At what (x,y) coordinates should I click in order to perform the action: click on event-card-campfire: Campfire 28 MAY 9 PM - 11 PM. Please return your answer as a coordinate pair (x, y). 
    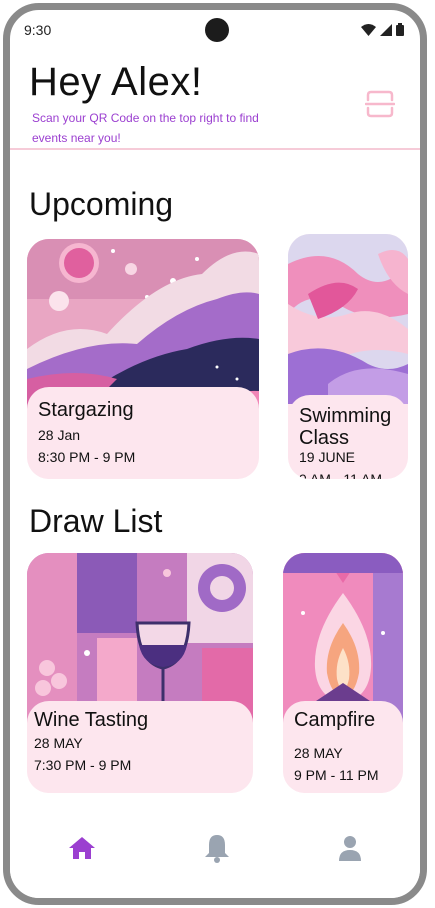
    Looking at the image, I should click on (343, 673).